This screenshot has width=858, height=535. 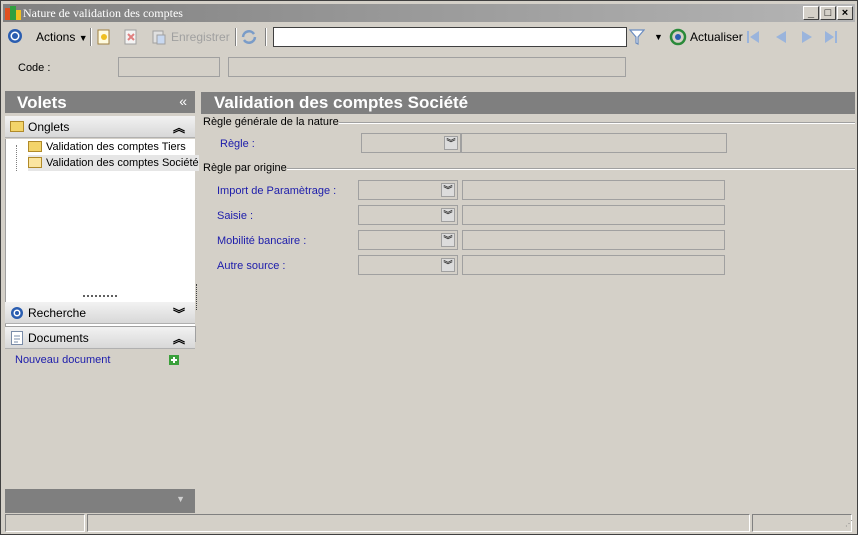 What do you see at coordinates (196, 297) in the screenshot?
I see `pane-resize-handle` at bounding box center [196, 297].